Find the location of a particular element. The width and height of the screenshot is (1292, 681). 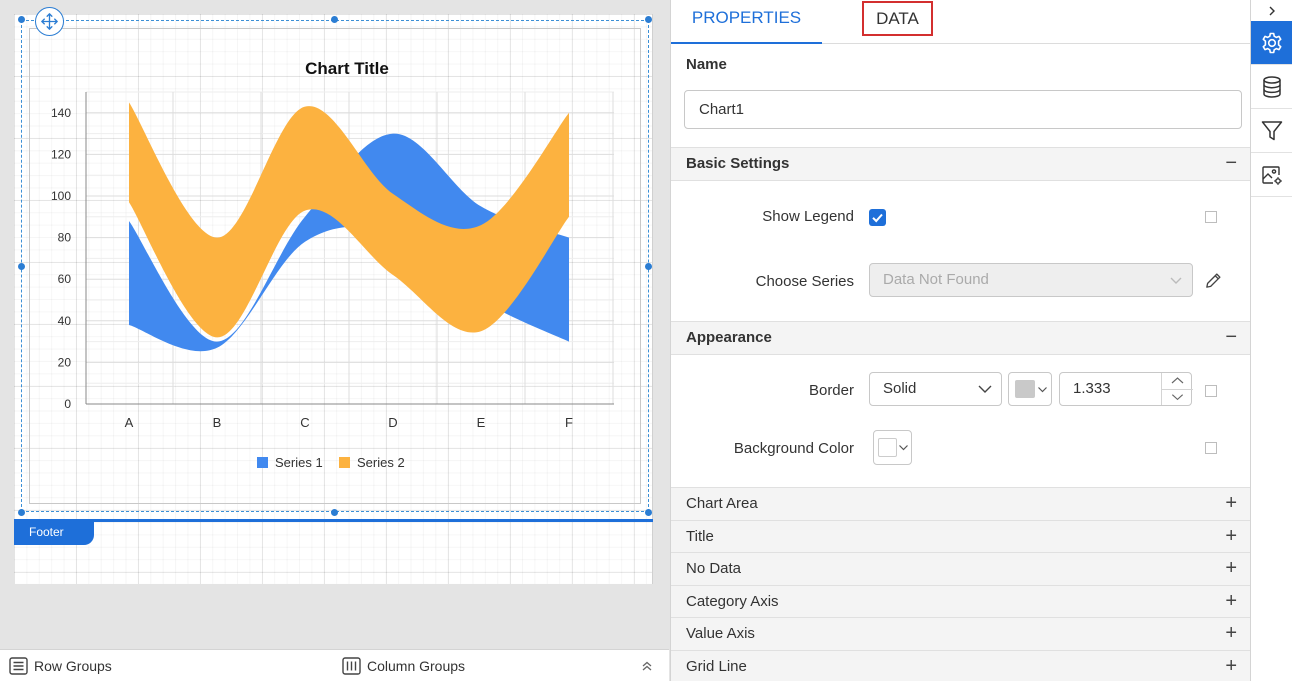

footer-tab: Footer is located at coordinates (54, 533).